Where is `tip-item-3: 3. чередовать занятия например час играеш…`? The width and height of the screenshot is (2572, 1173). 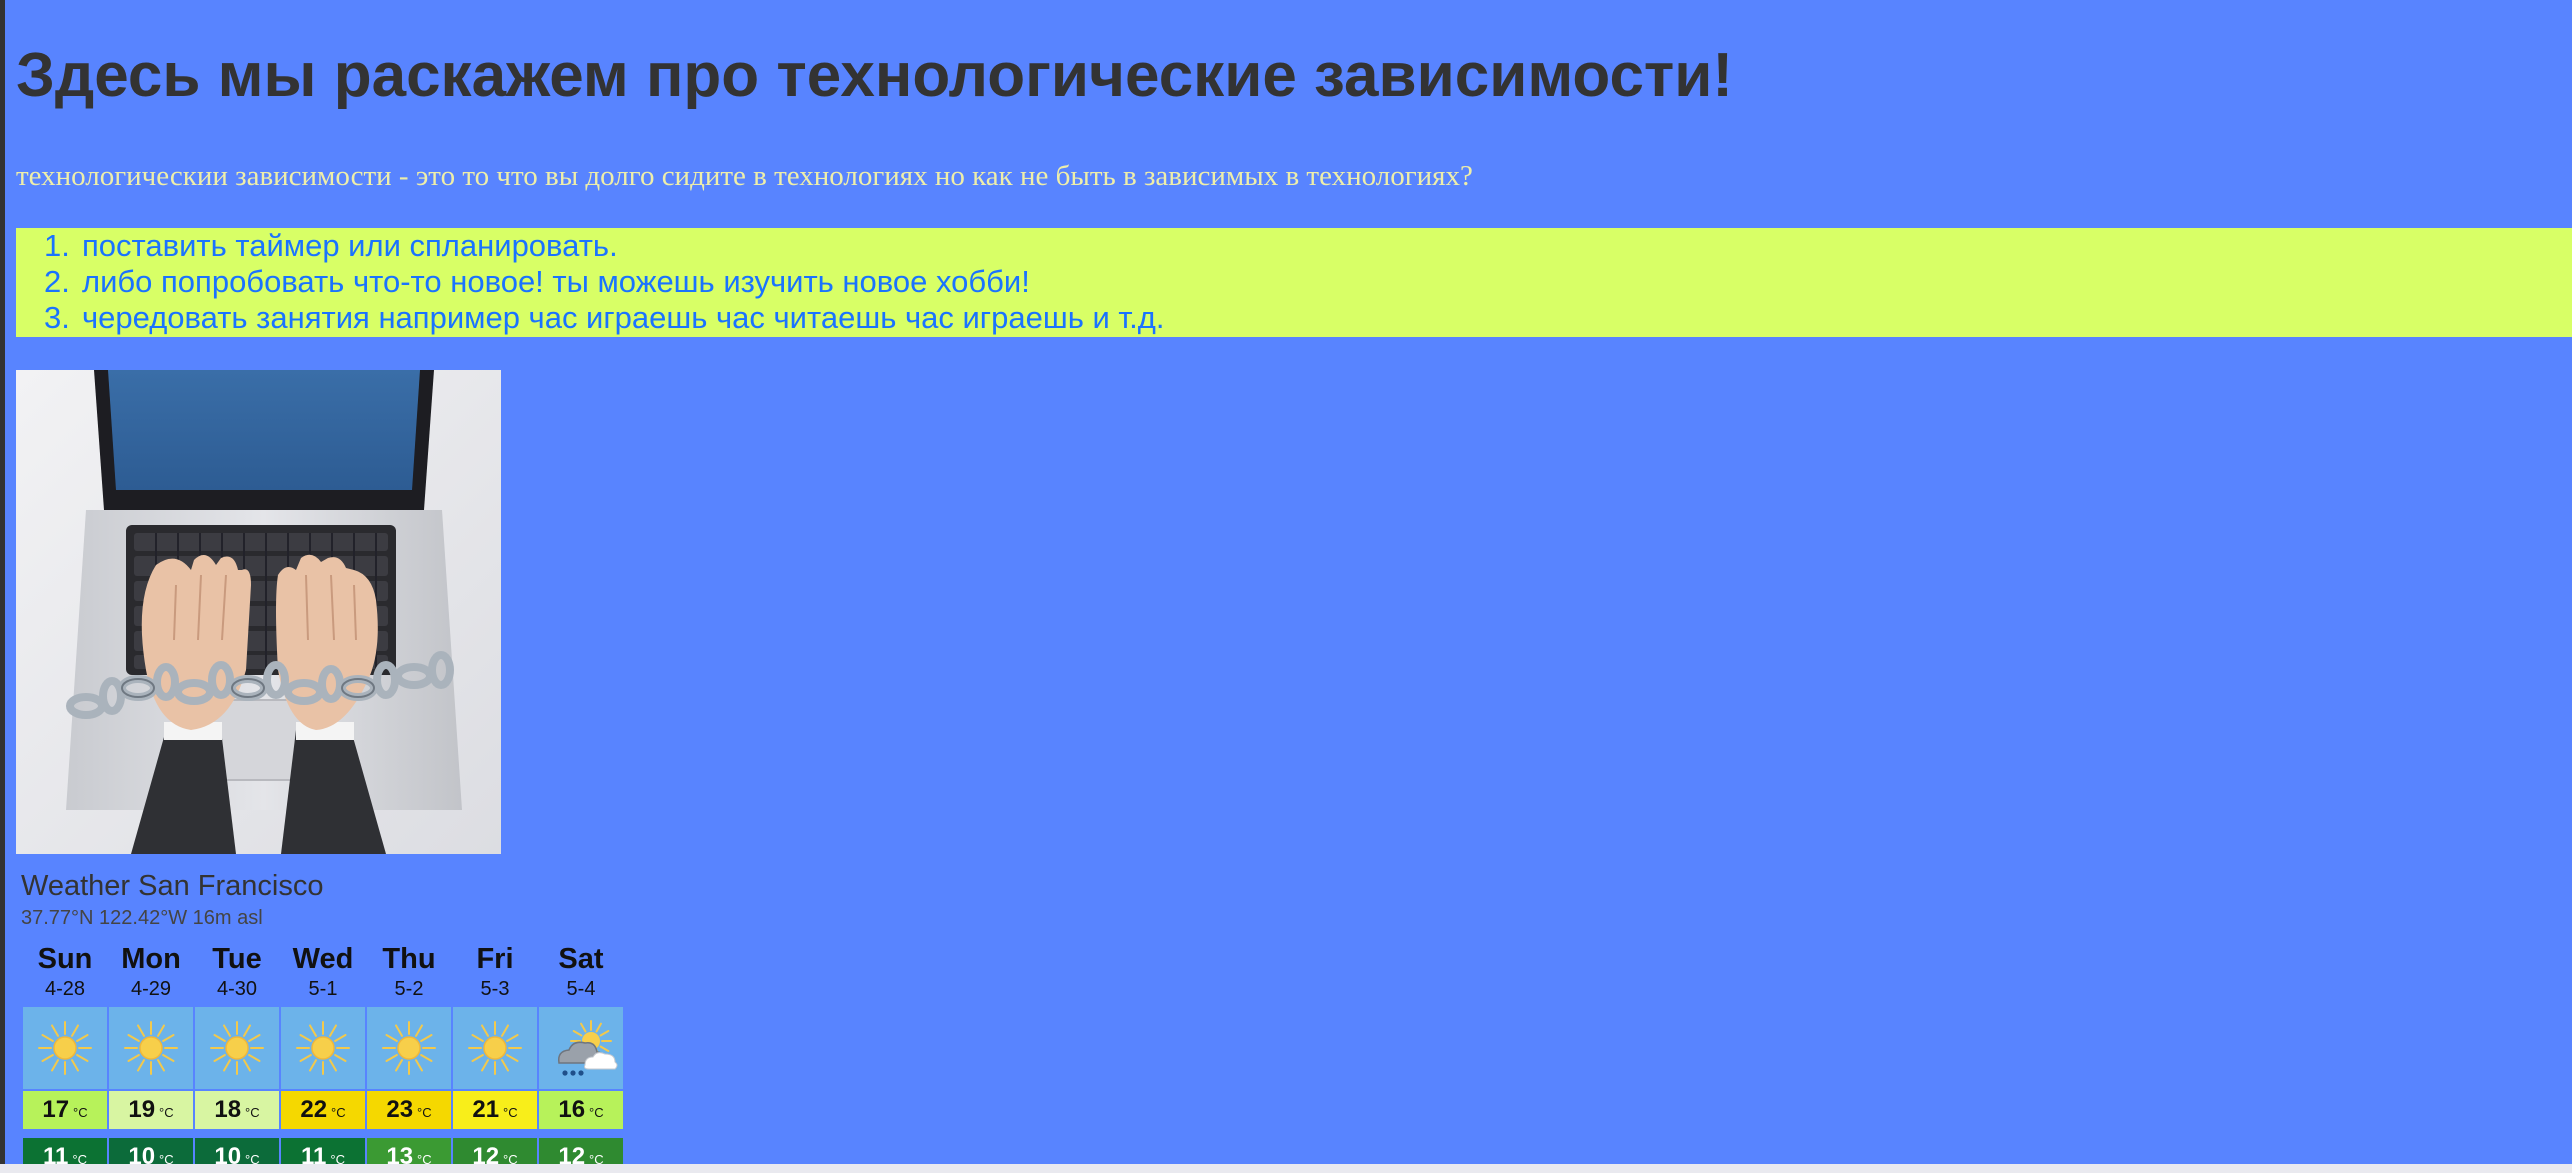
tip-item-3: 3. чередовать занятия например час играеш… is located at coordinates (604, 318).